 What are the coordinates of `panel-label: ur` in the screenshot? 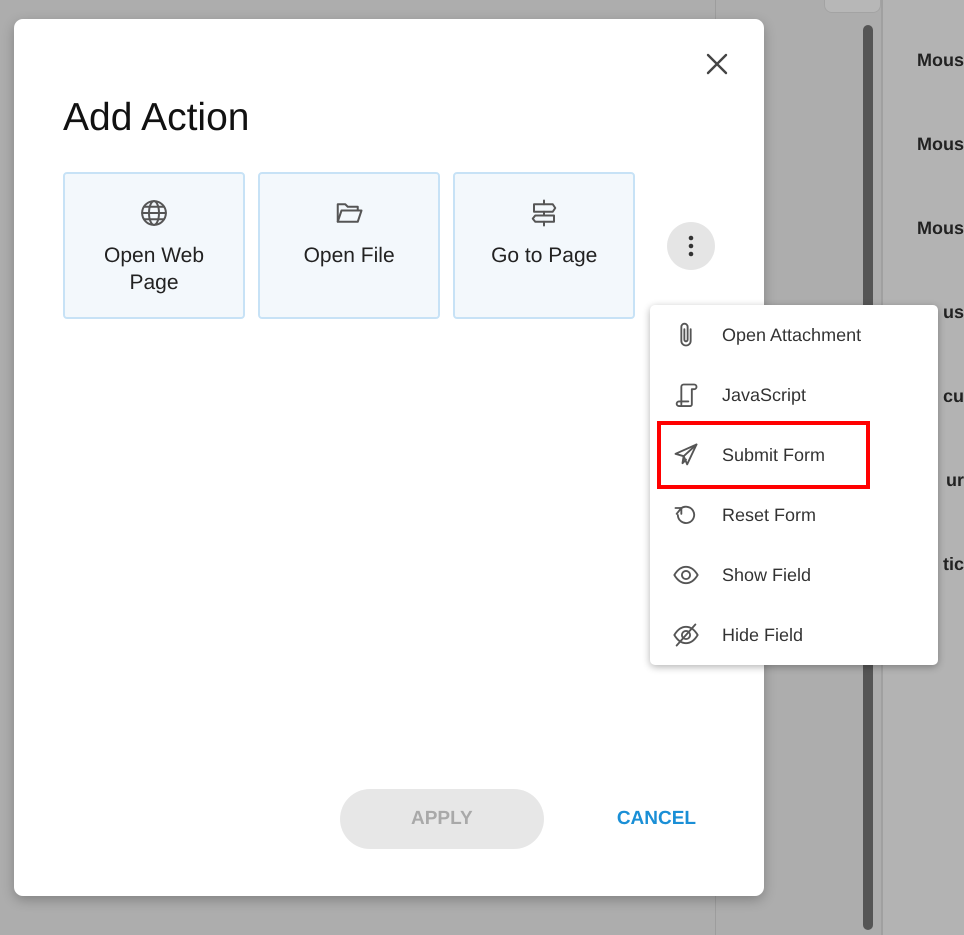 It's located at (955, 480).